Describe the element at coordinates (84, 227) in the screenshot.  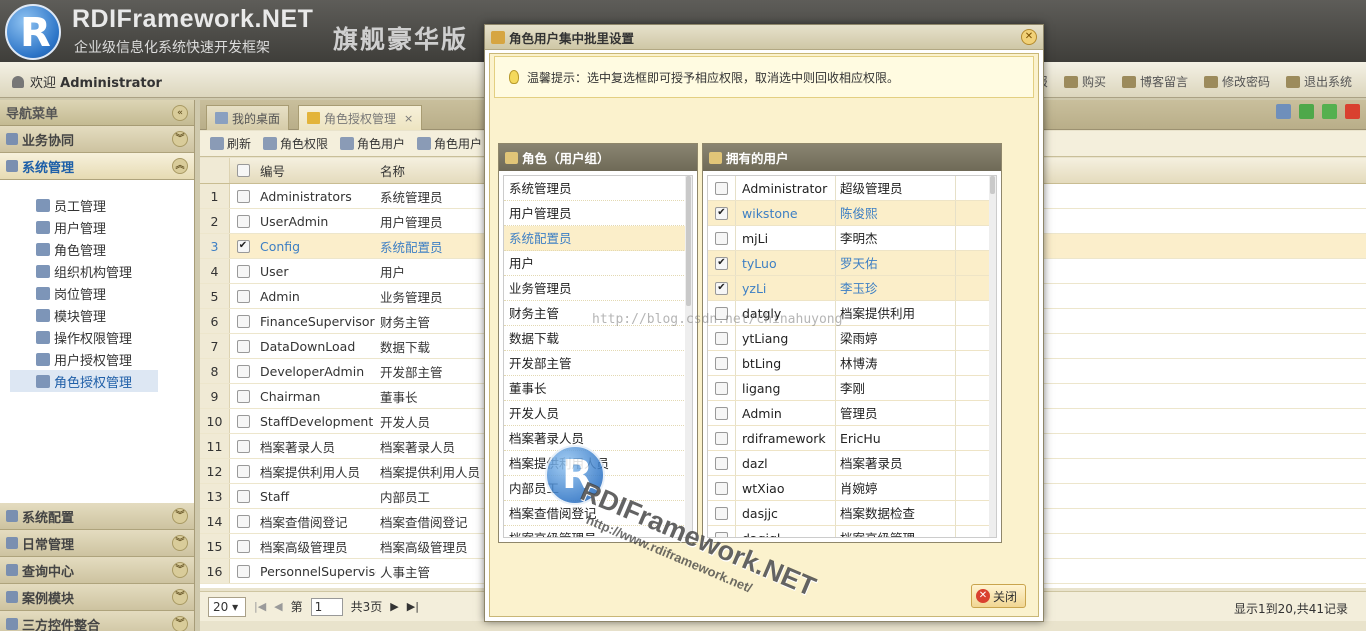
I see `nav-item-1: 用户管理` at that location.